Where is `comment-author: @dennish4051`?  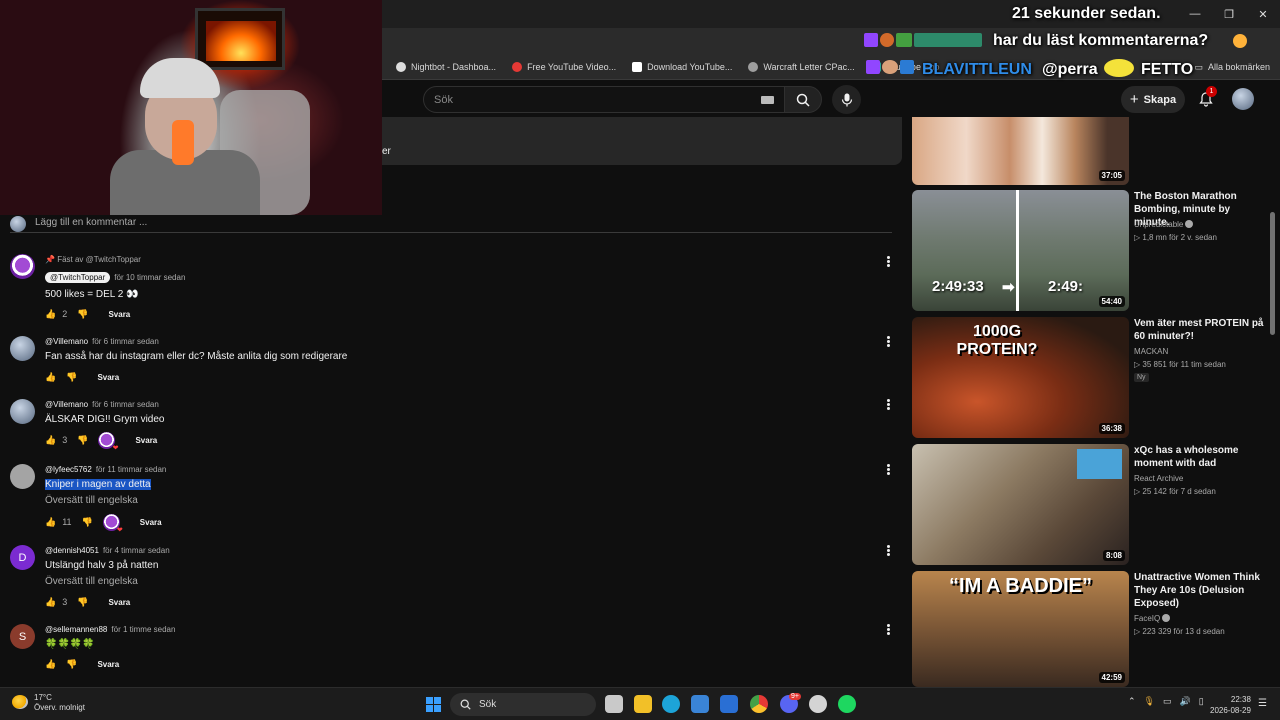 comment-author: @dennish4051 is located at coordinates (72, 550).